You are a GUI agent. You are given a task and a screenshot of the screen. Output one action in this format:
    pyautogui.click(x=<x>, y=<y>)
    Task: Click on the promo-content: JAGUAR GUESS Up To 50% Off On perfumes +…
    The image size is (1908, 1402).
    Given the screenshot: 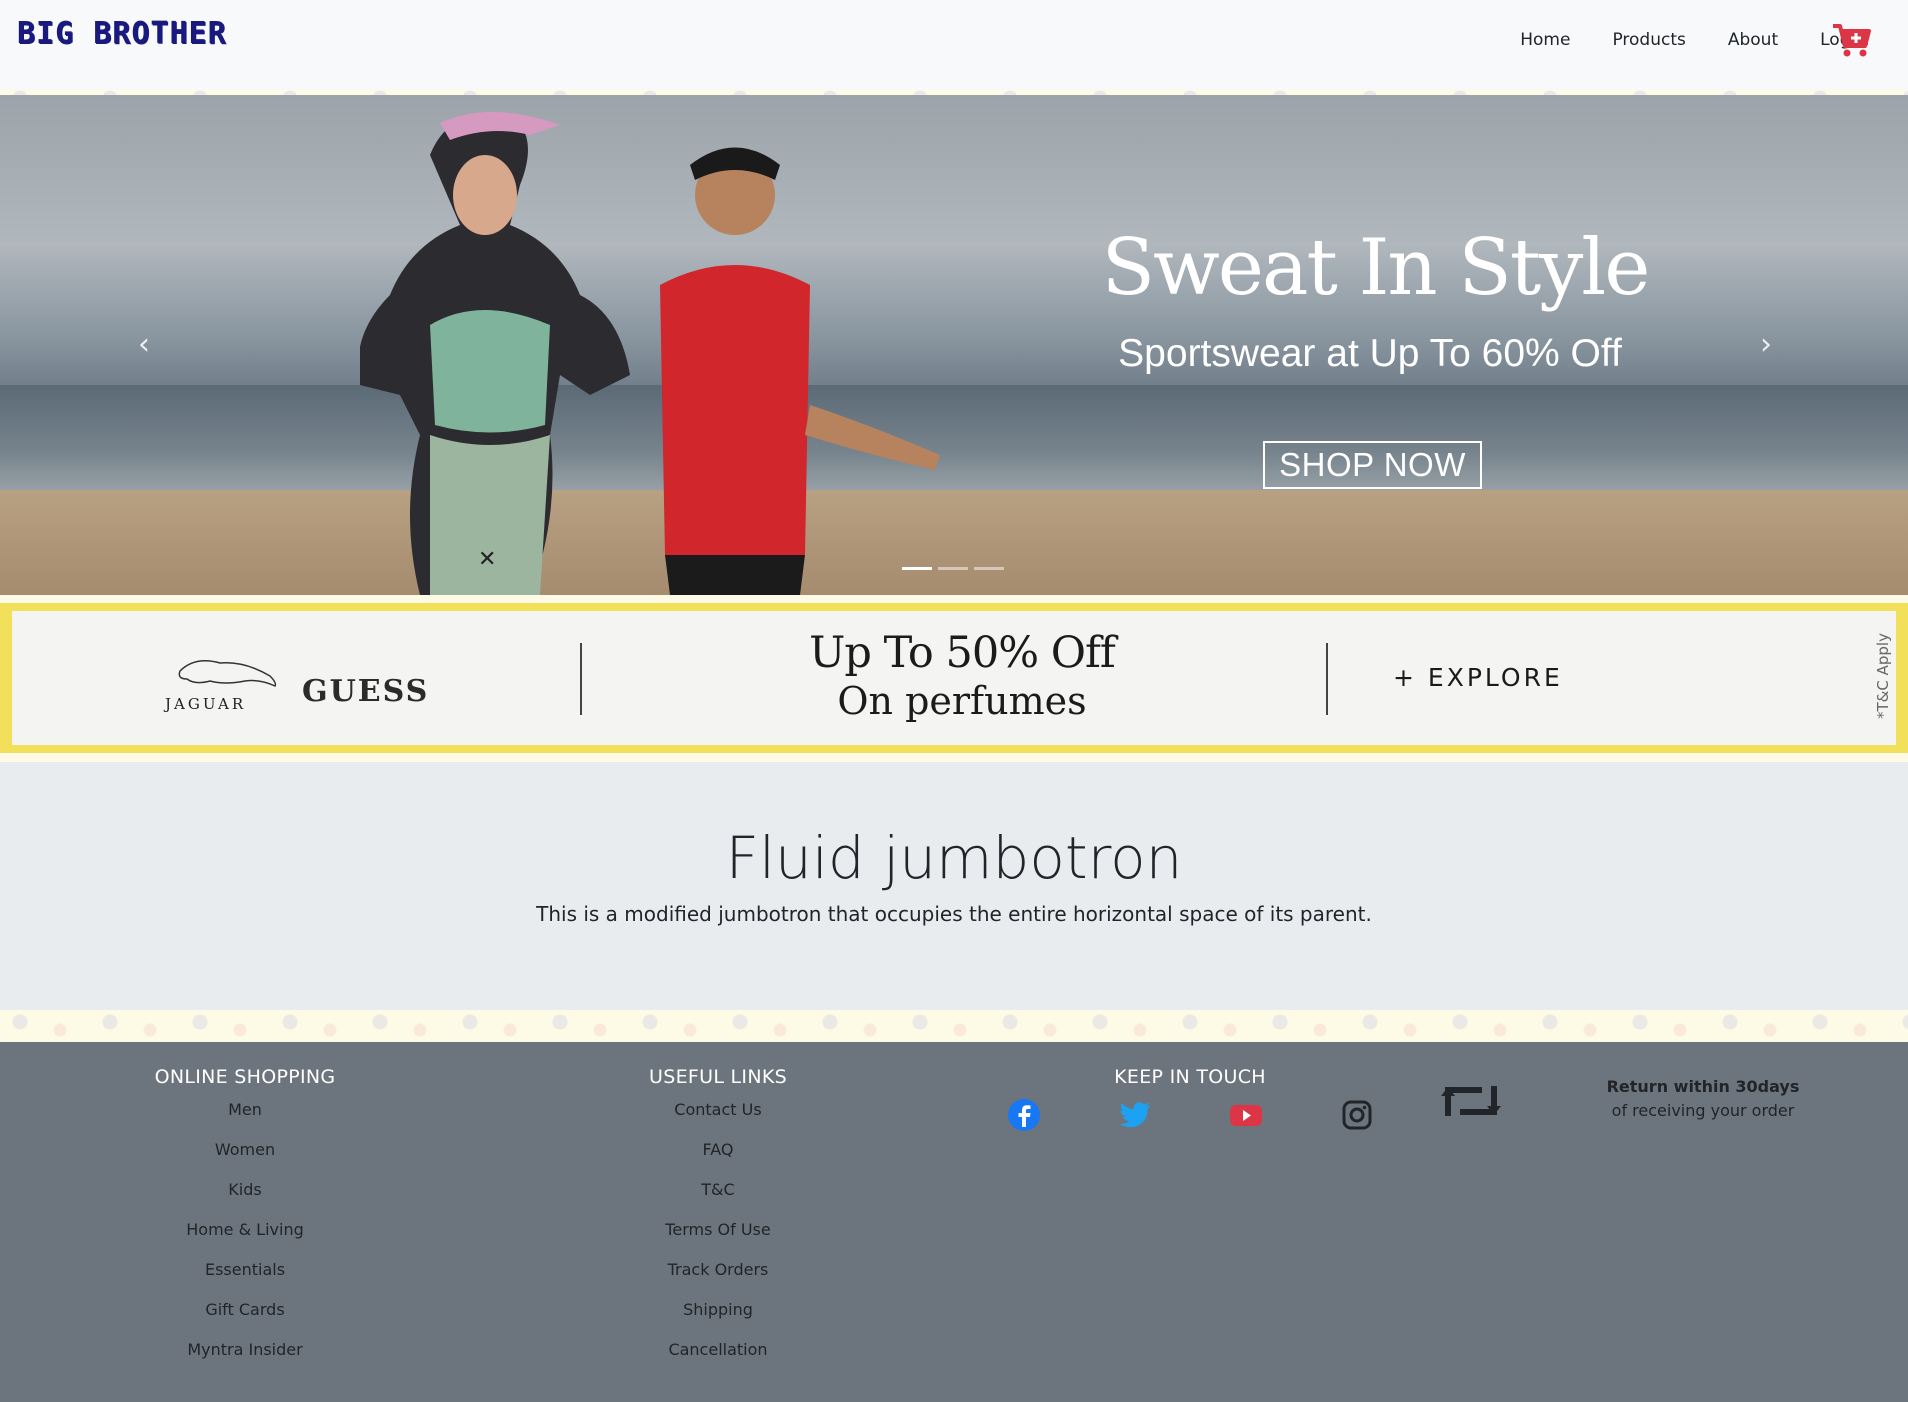 What is the action you would take?
    pyautogui.click(x=954, y=678)
    